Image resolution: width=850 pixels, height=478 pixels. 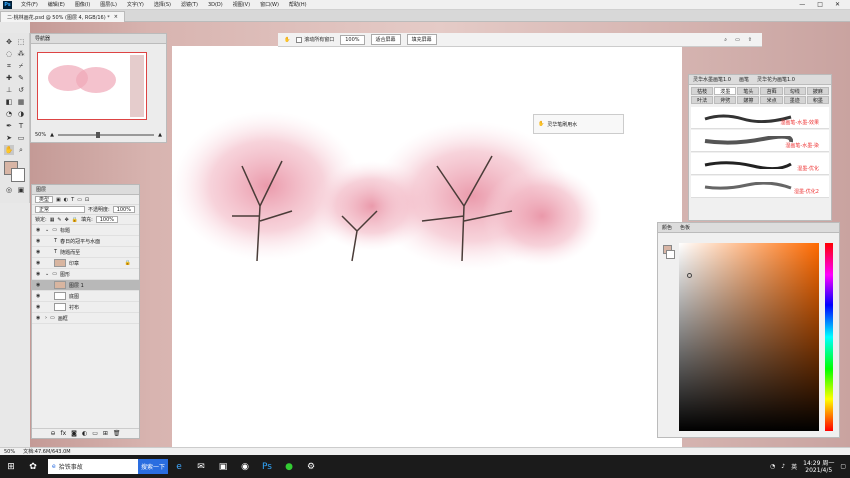 I want to click on type-tool-icon: T, so click(x=21, y=126).